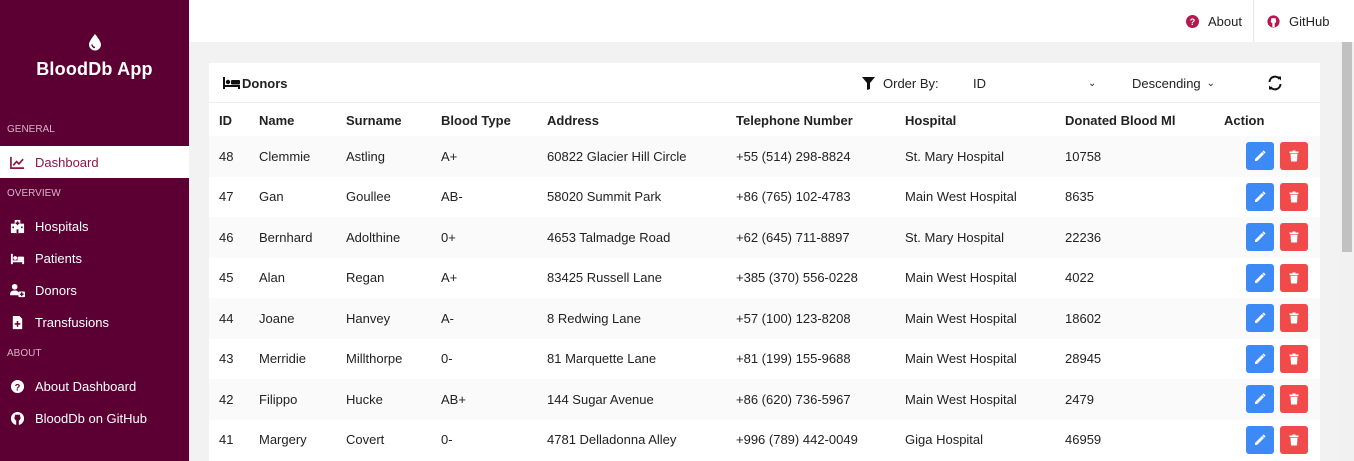 The height and width of the screenshot is (461, 1354). What do you see at coordinates (604, 278) in the screenshot?
I see `cell-address: 83425 Russell Lane` at bounding box center [604, 278].